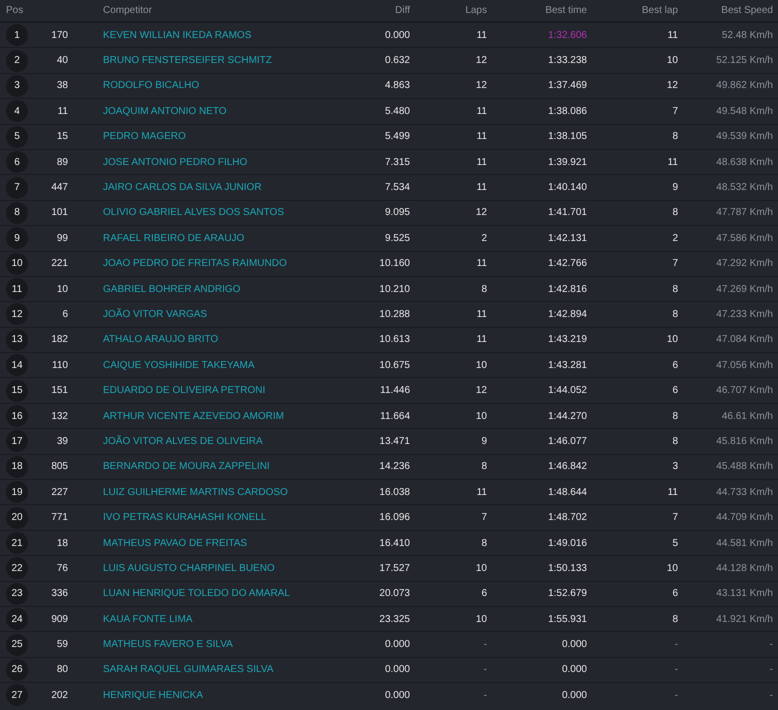 This screenshot has height=710, width=778. What do you see at coordinates (186, 466) in the screenshot?
I see `competitor-link: BERNARDO DE MOURA ZAPPELINI` at bounding box center [186, 466].